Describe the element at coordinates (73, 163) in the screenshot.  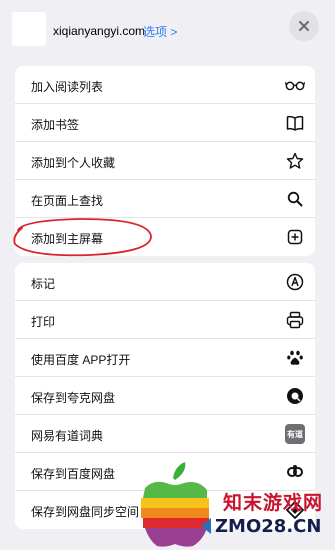
I see `menu-item-label: 添加到个人收藏` at that location.